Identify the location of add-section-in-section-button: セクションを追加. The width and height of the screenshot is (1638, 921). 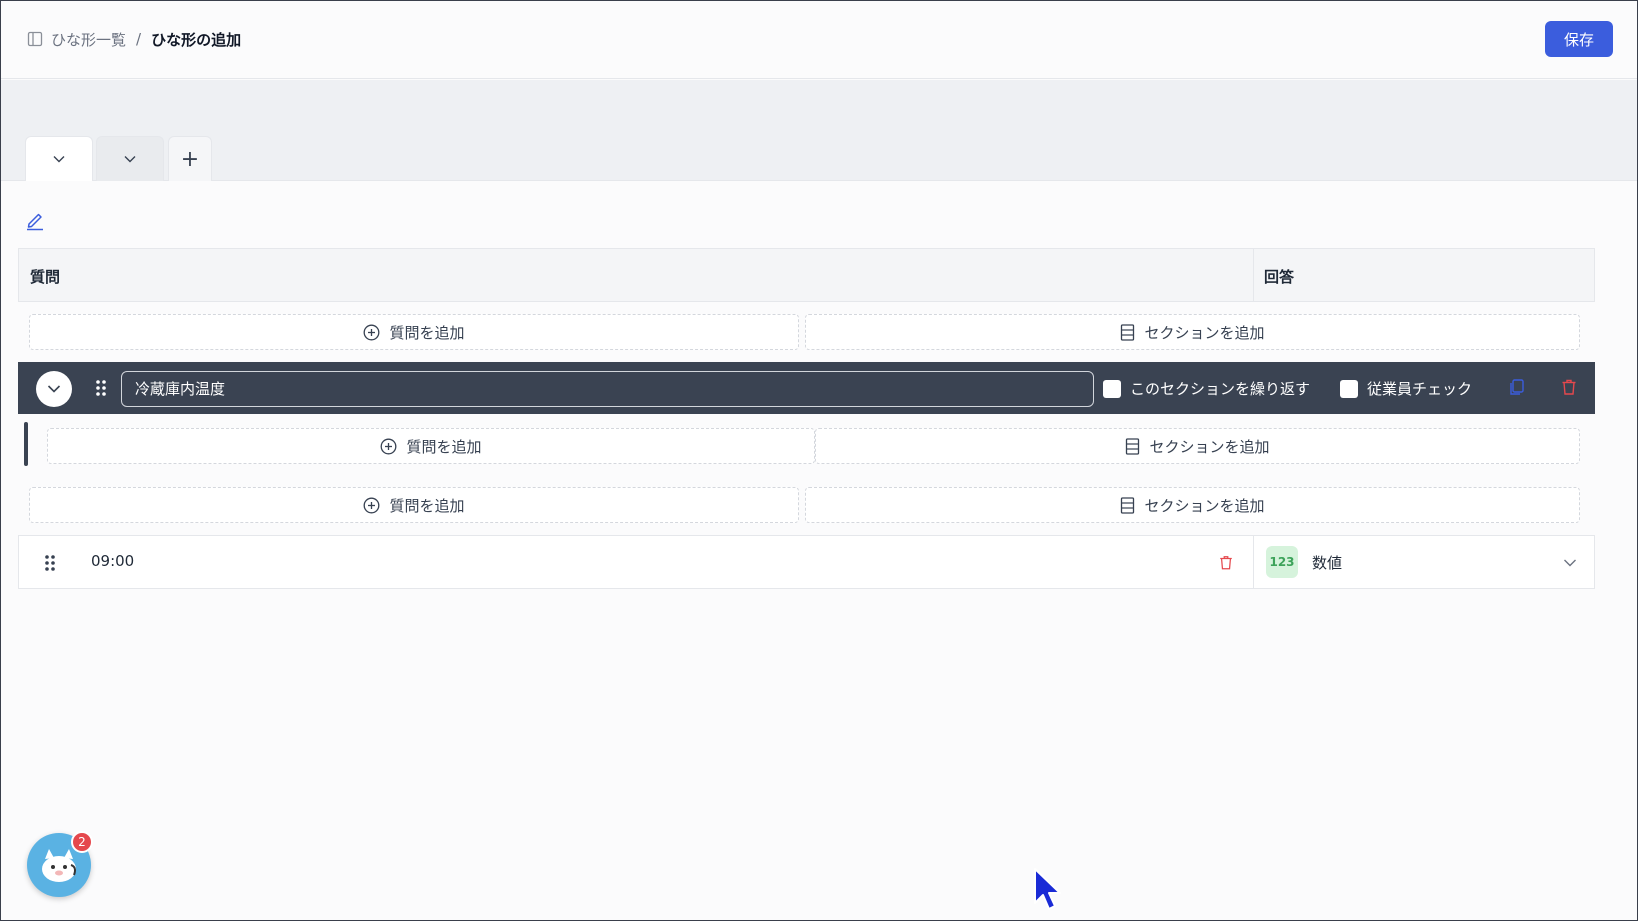
(1197, 446).